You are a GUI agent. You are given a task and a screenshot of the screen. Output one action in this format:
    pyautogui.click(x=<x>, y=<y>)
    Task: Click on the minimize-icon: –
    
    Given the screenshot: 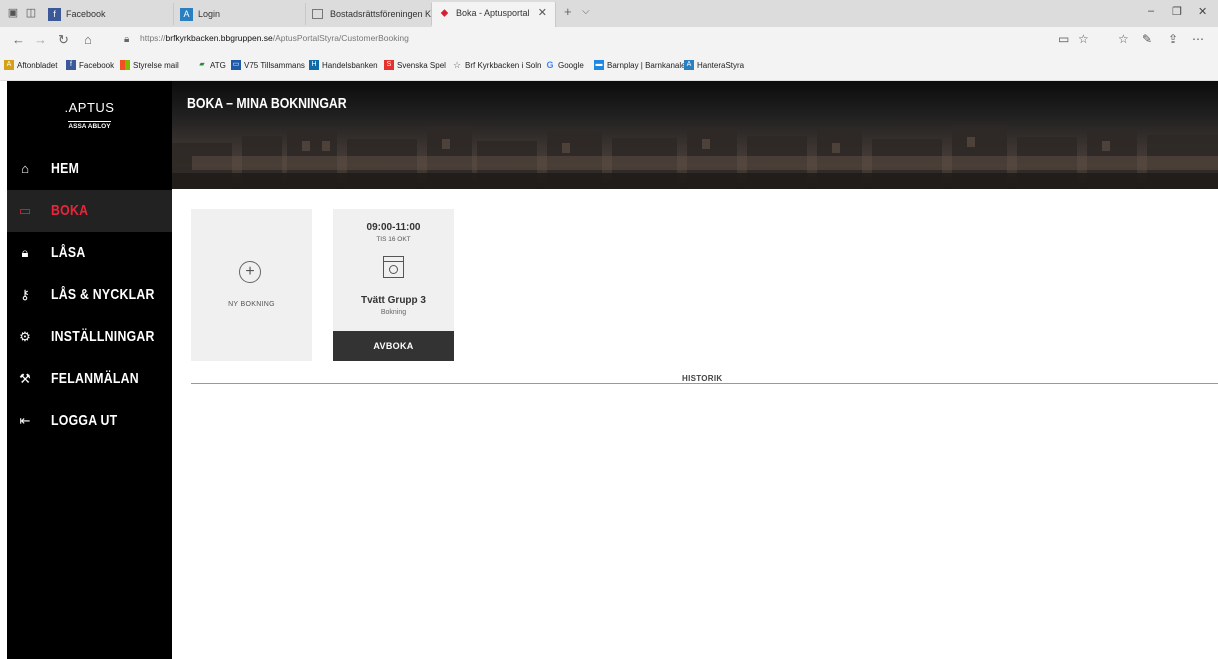 What is the action you would take?
    pyautogui.click(x=1151, y=11)
    